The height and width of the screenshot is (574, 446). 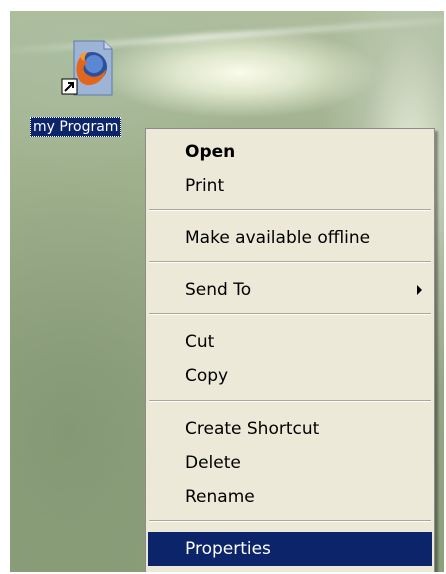 I want to click on menu-item-create-shortcut: Create Shortcut, so click(x=290, y=429).